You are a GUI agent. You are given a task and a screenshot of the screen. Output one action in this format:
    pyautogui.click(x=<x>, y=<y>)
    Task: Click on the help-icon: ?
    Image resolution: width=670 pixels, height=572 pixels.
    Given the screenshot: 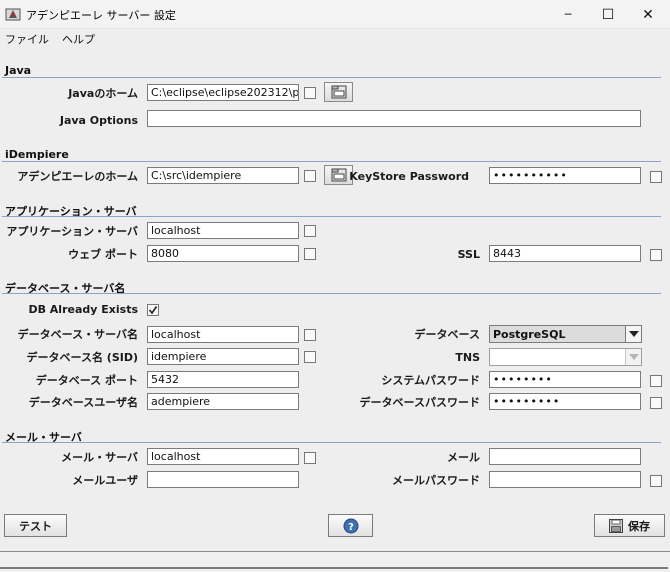 What is the action you would take?
    pyautogui.click(x=350, y=525)
    